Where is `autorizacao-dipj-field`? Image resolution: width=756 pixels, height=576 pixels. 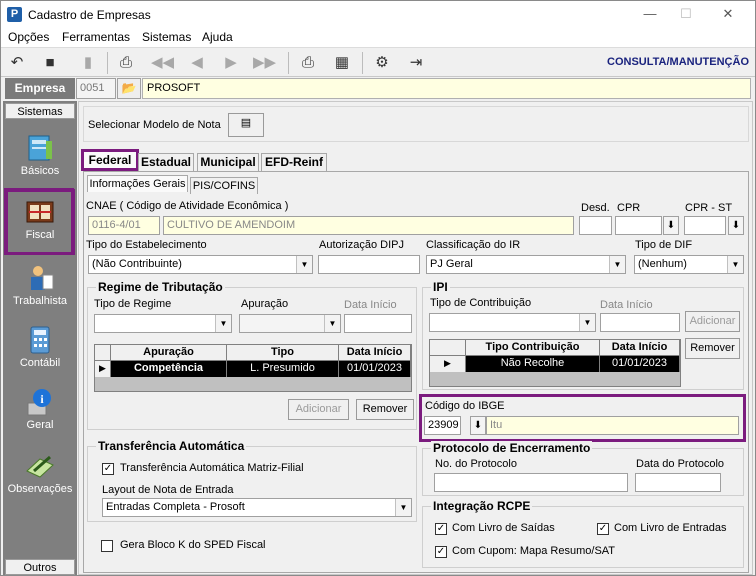
autorizacao-dipj-field is located at coordinates (369, 264).